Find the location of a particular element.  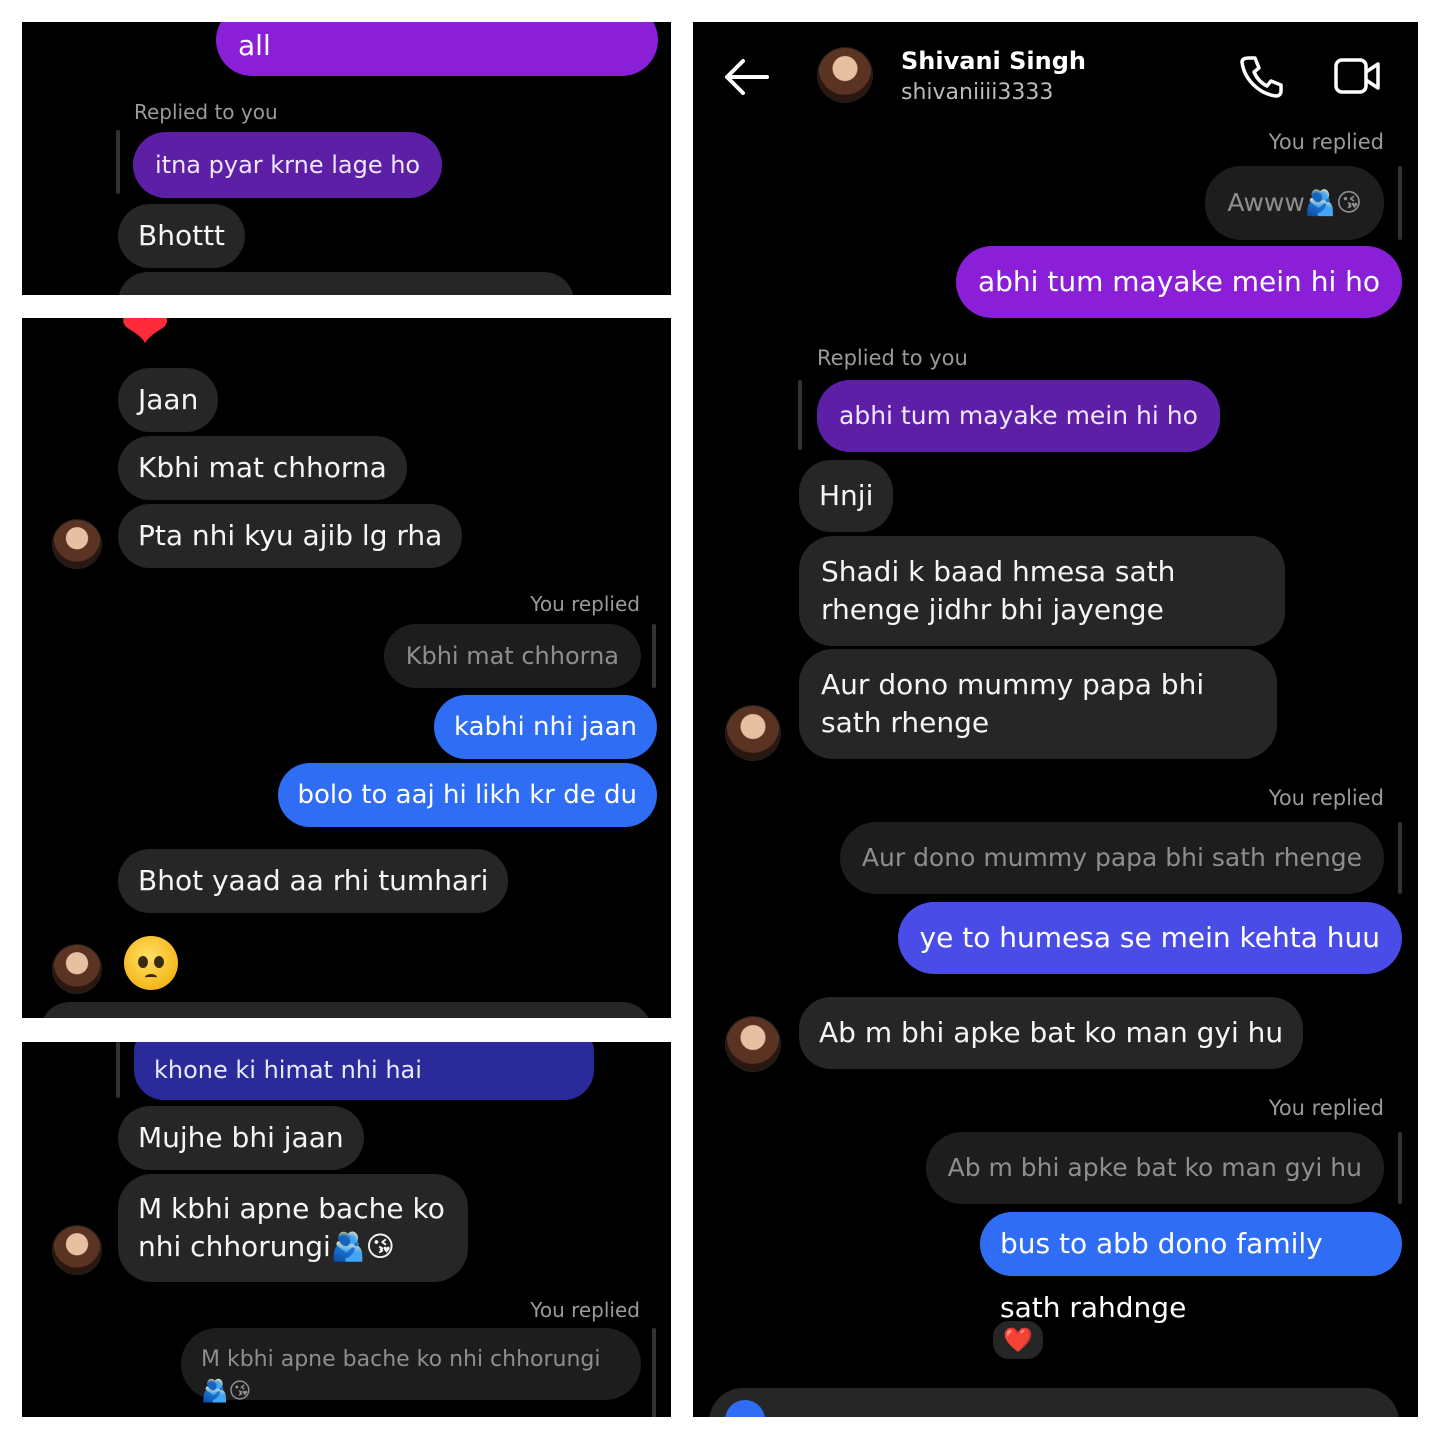

received-message: M kbhi apne bache ko nhi chhorungi🫂😘 is located at coordinates (293, 1228).